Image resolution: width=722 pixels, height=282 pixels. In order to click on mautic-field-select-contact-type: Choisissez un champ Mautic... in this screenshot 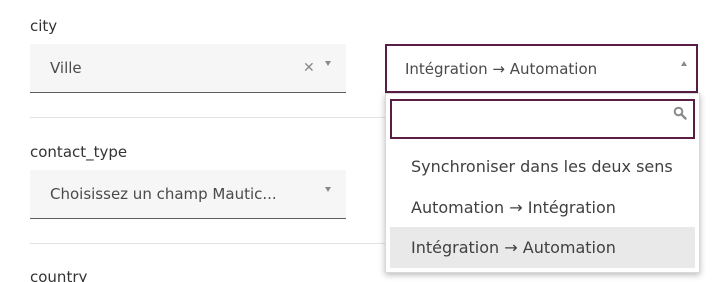, I will do `click(188, 194)`.